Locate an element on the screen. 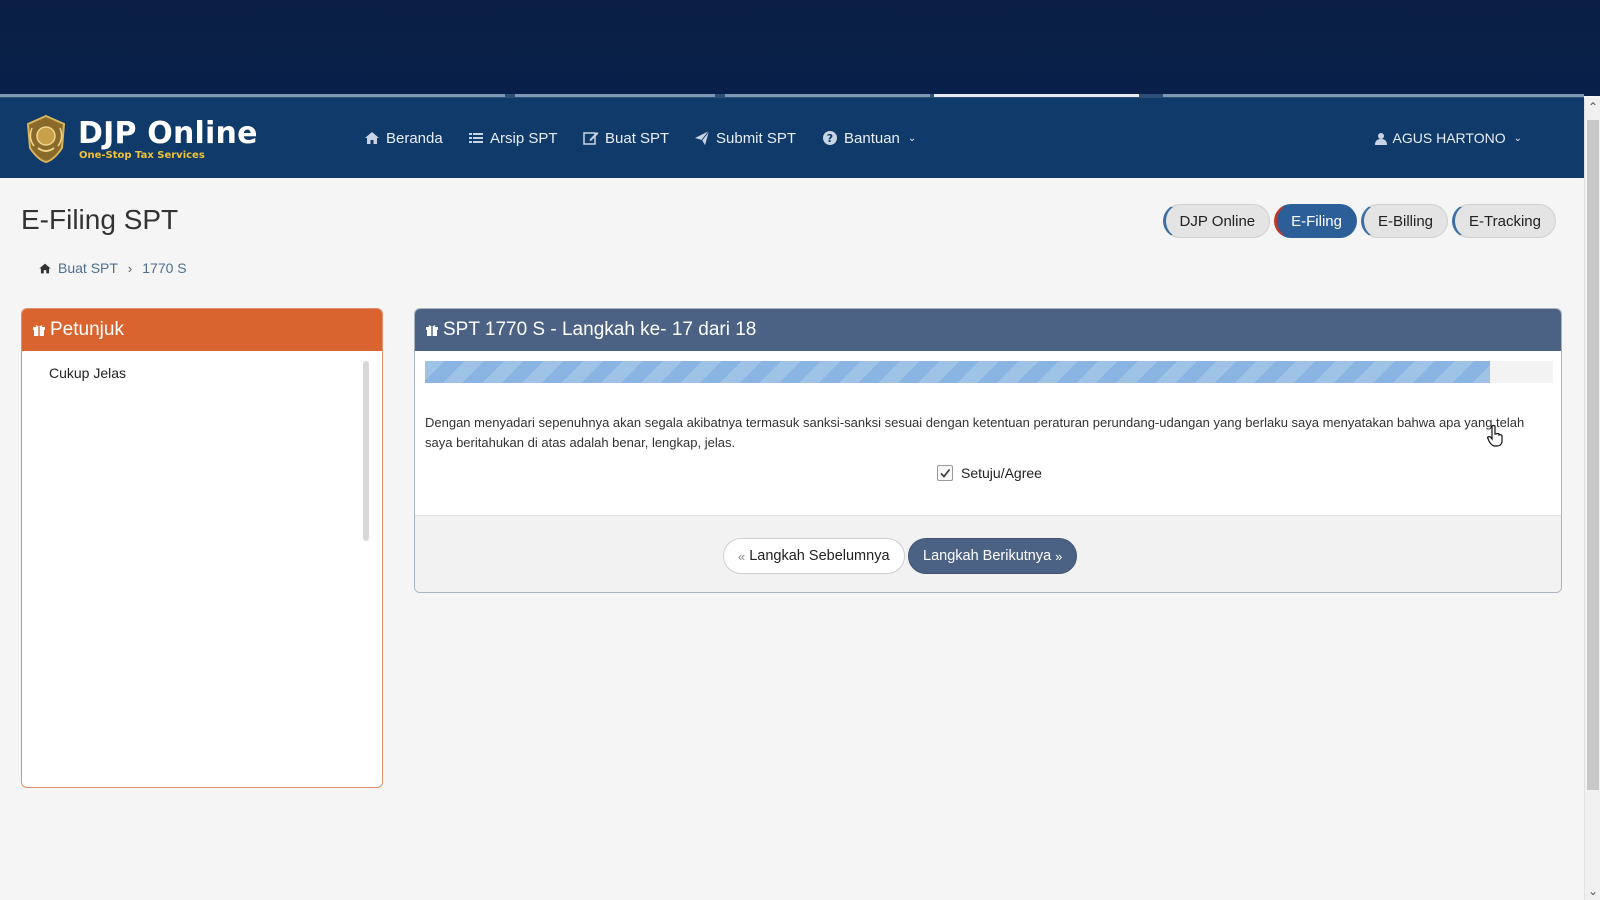 The width and height of the screenshot is (1600, 900). next-step-label: Langkah Berikutnya is located at coordinates (987, 556).